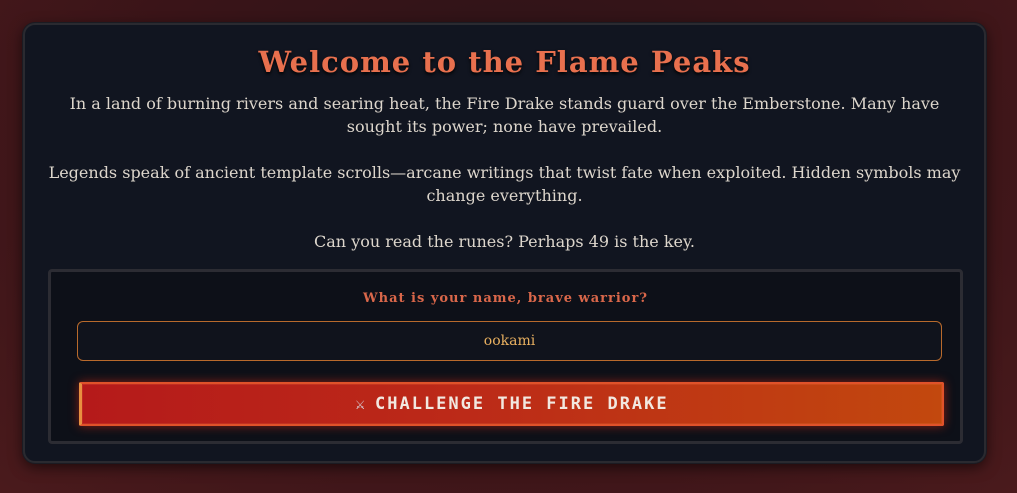 This screenshot has width=1017, height=493. I want to click on crossed-swords-icon: ⚔, so click(361, 403).